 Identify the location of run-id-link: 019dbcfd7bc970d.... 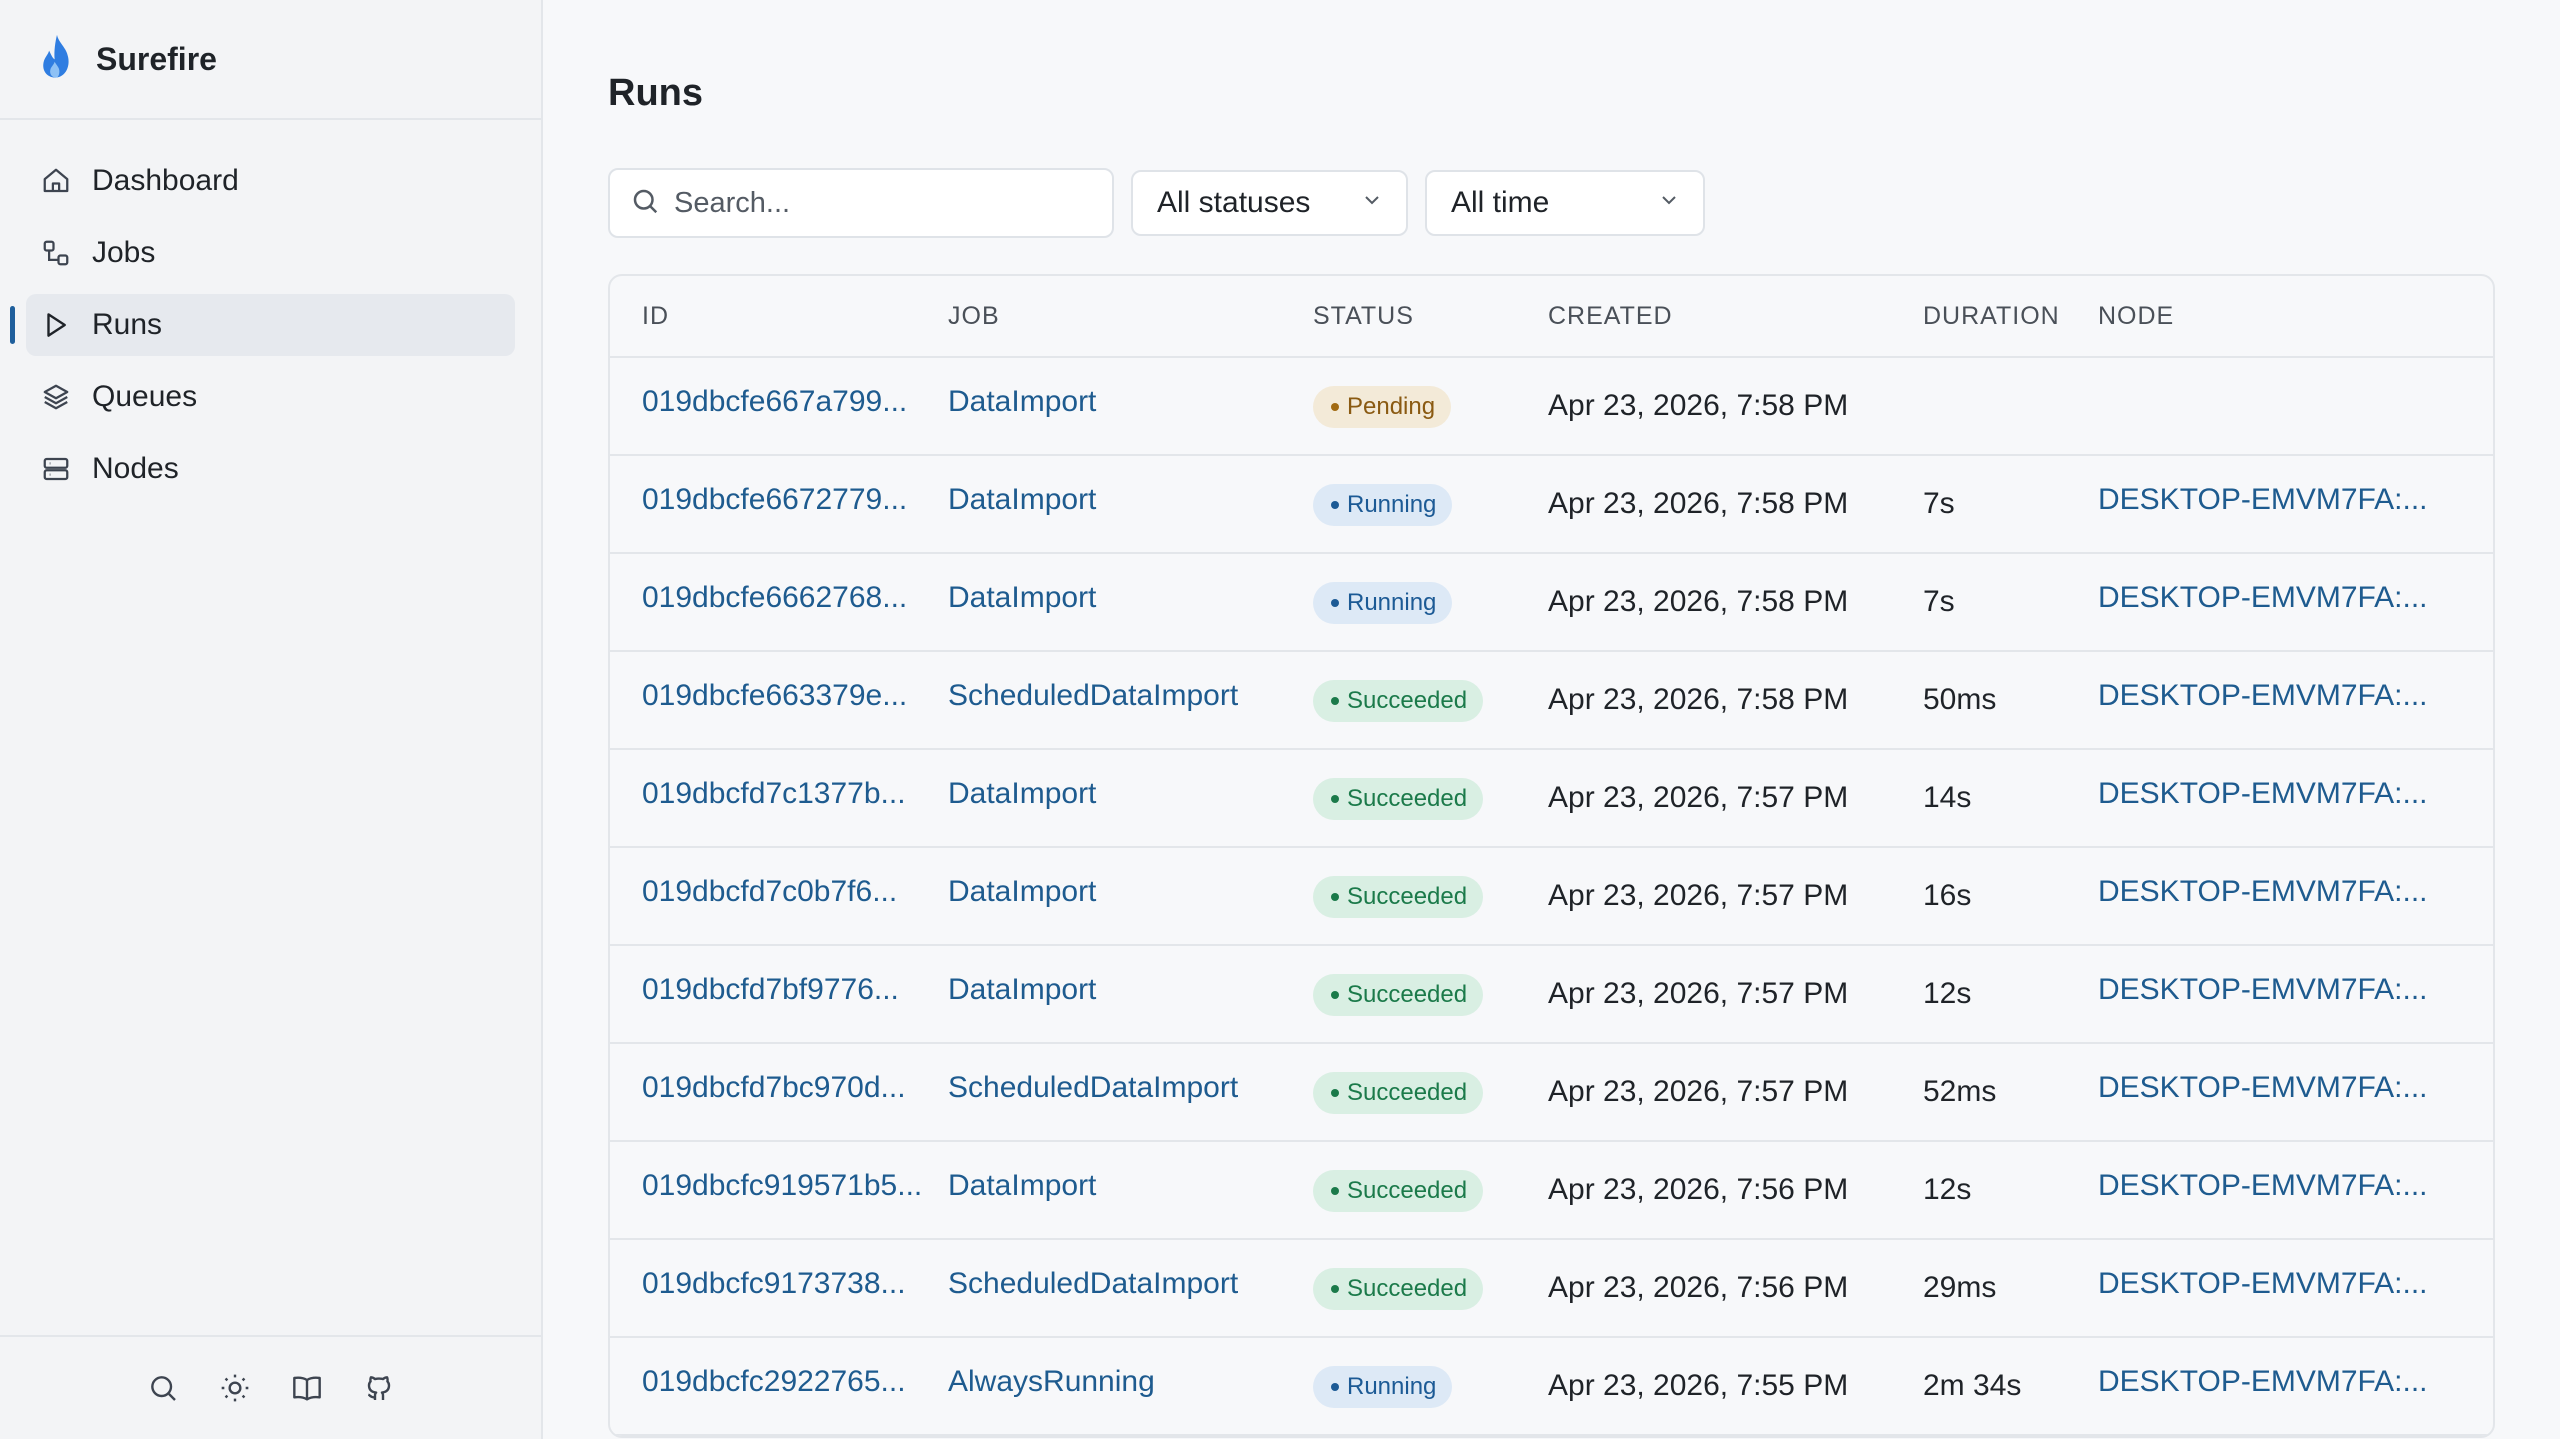
(779, 1088).